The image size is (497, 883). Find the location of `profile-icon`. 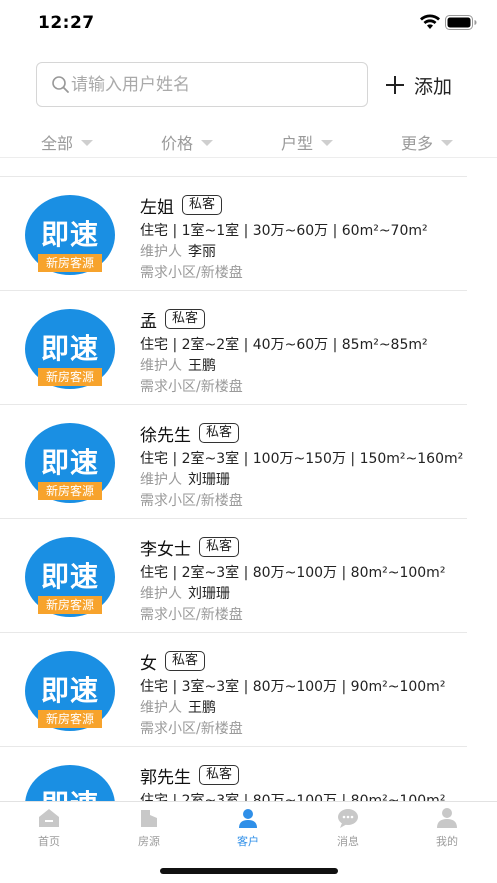

profile-icon is located at coordinates (447, 818).